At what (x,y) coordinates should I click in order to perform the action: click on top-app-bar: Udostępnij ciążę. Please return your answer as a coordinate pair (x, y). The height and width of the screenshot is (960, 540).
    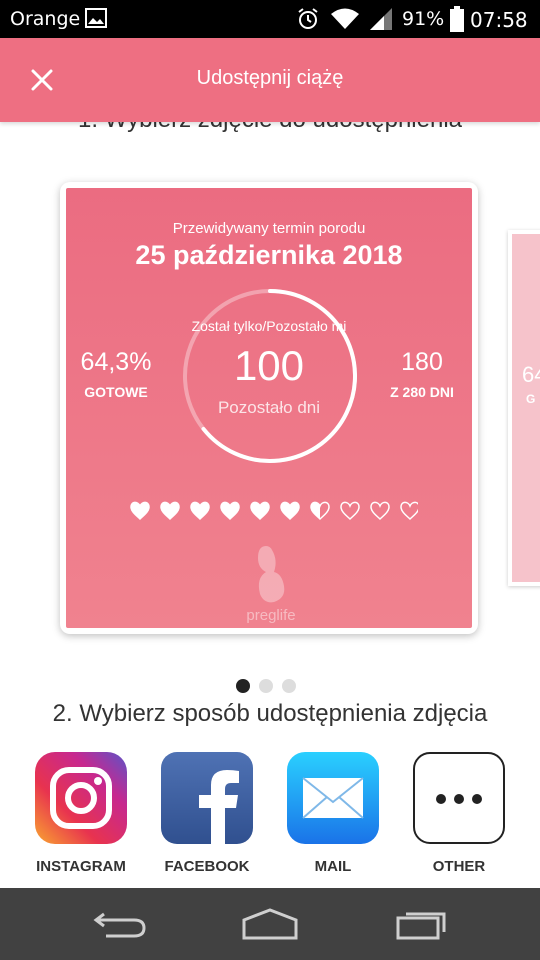
    Looking at the image, I should click on (270, 80).